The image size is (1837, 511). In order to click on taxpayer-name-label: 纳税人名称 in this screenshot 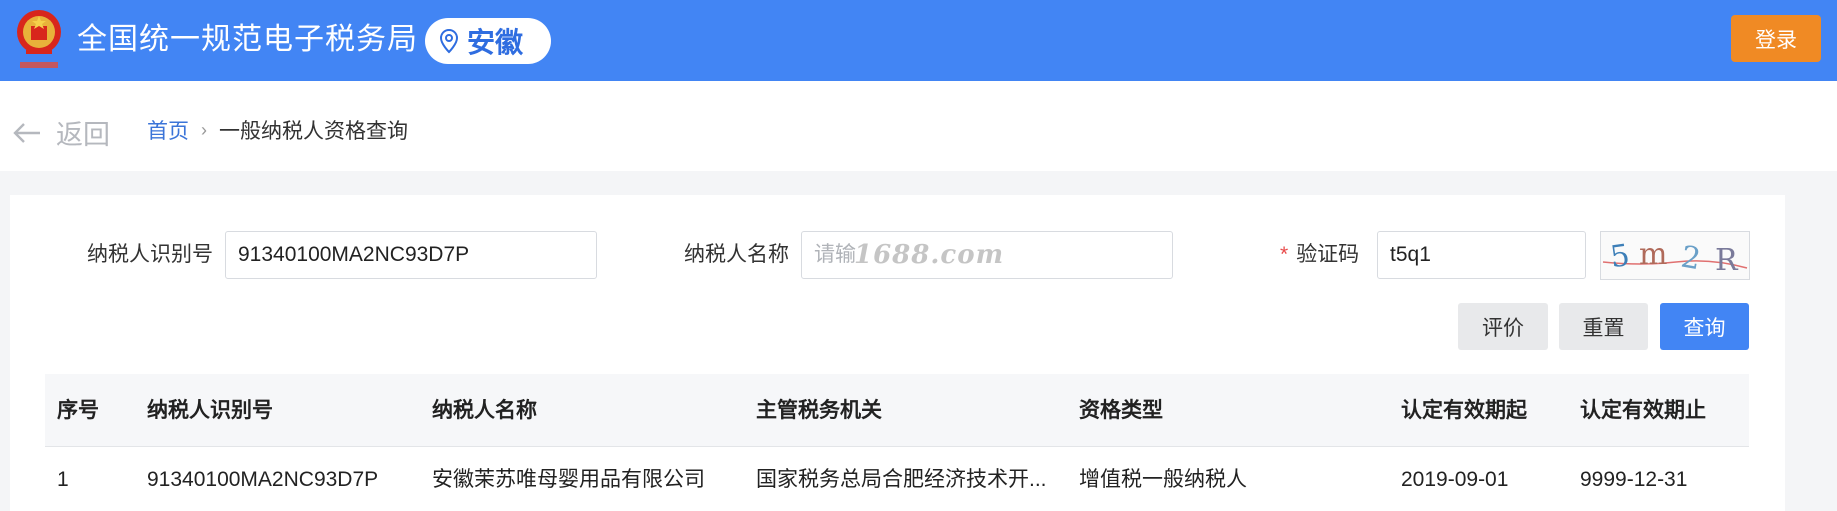, I will do `click(736, 254)`.